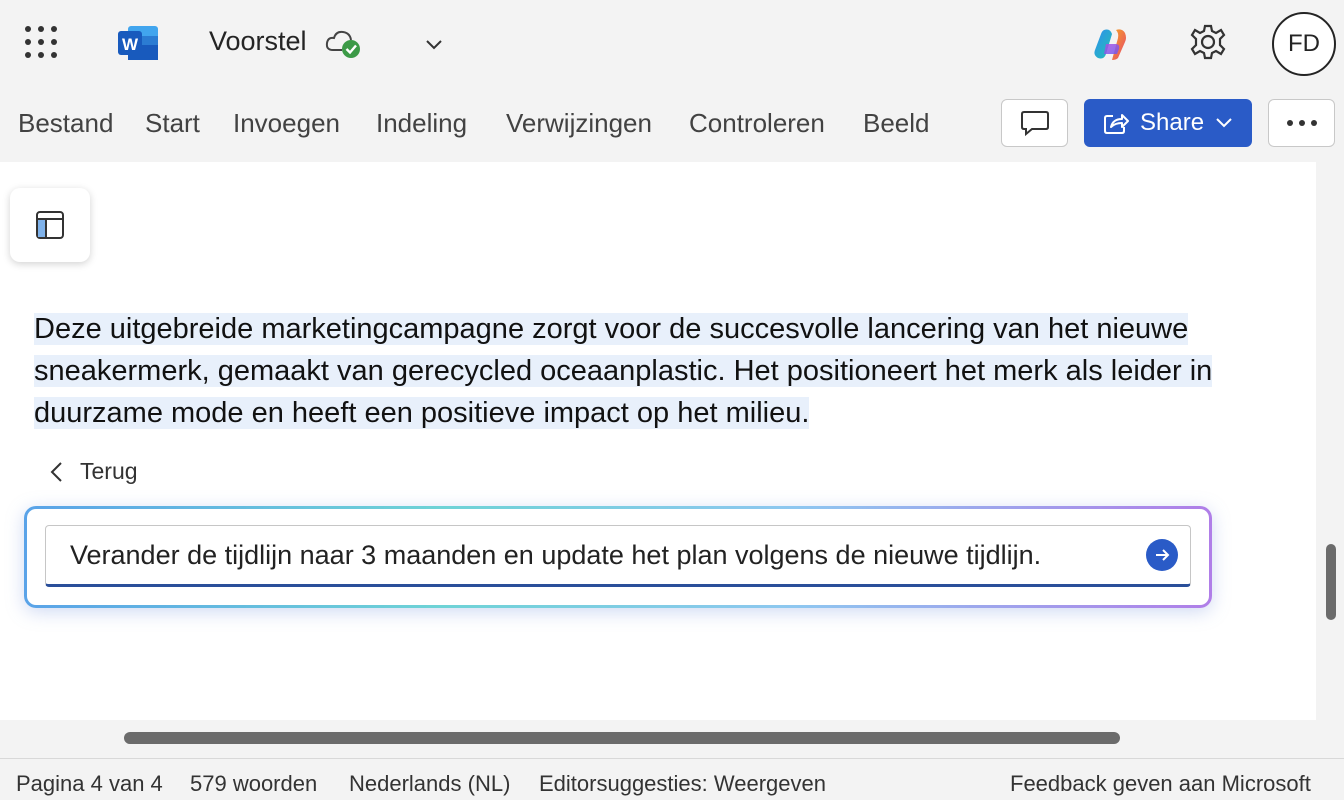 The height and width of the screenshot is (800, 1344). Describe the element at coordinates (41, 42) in the screenshot. I see `app-launcher-icon` at that location.